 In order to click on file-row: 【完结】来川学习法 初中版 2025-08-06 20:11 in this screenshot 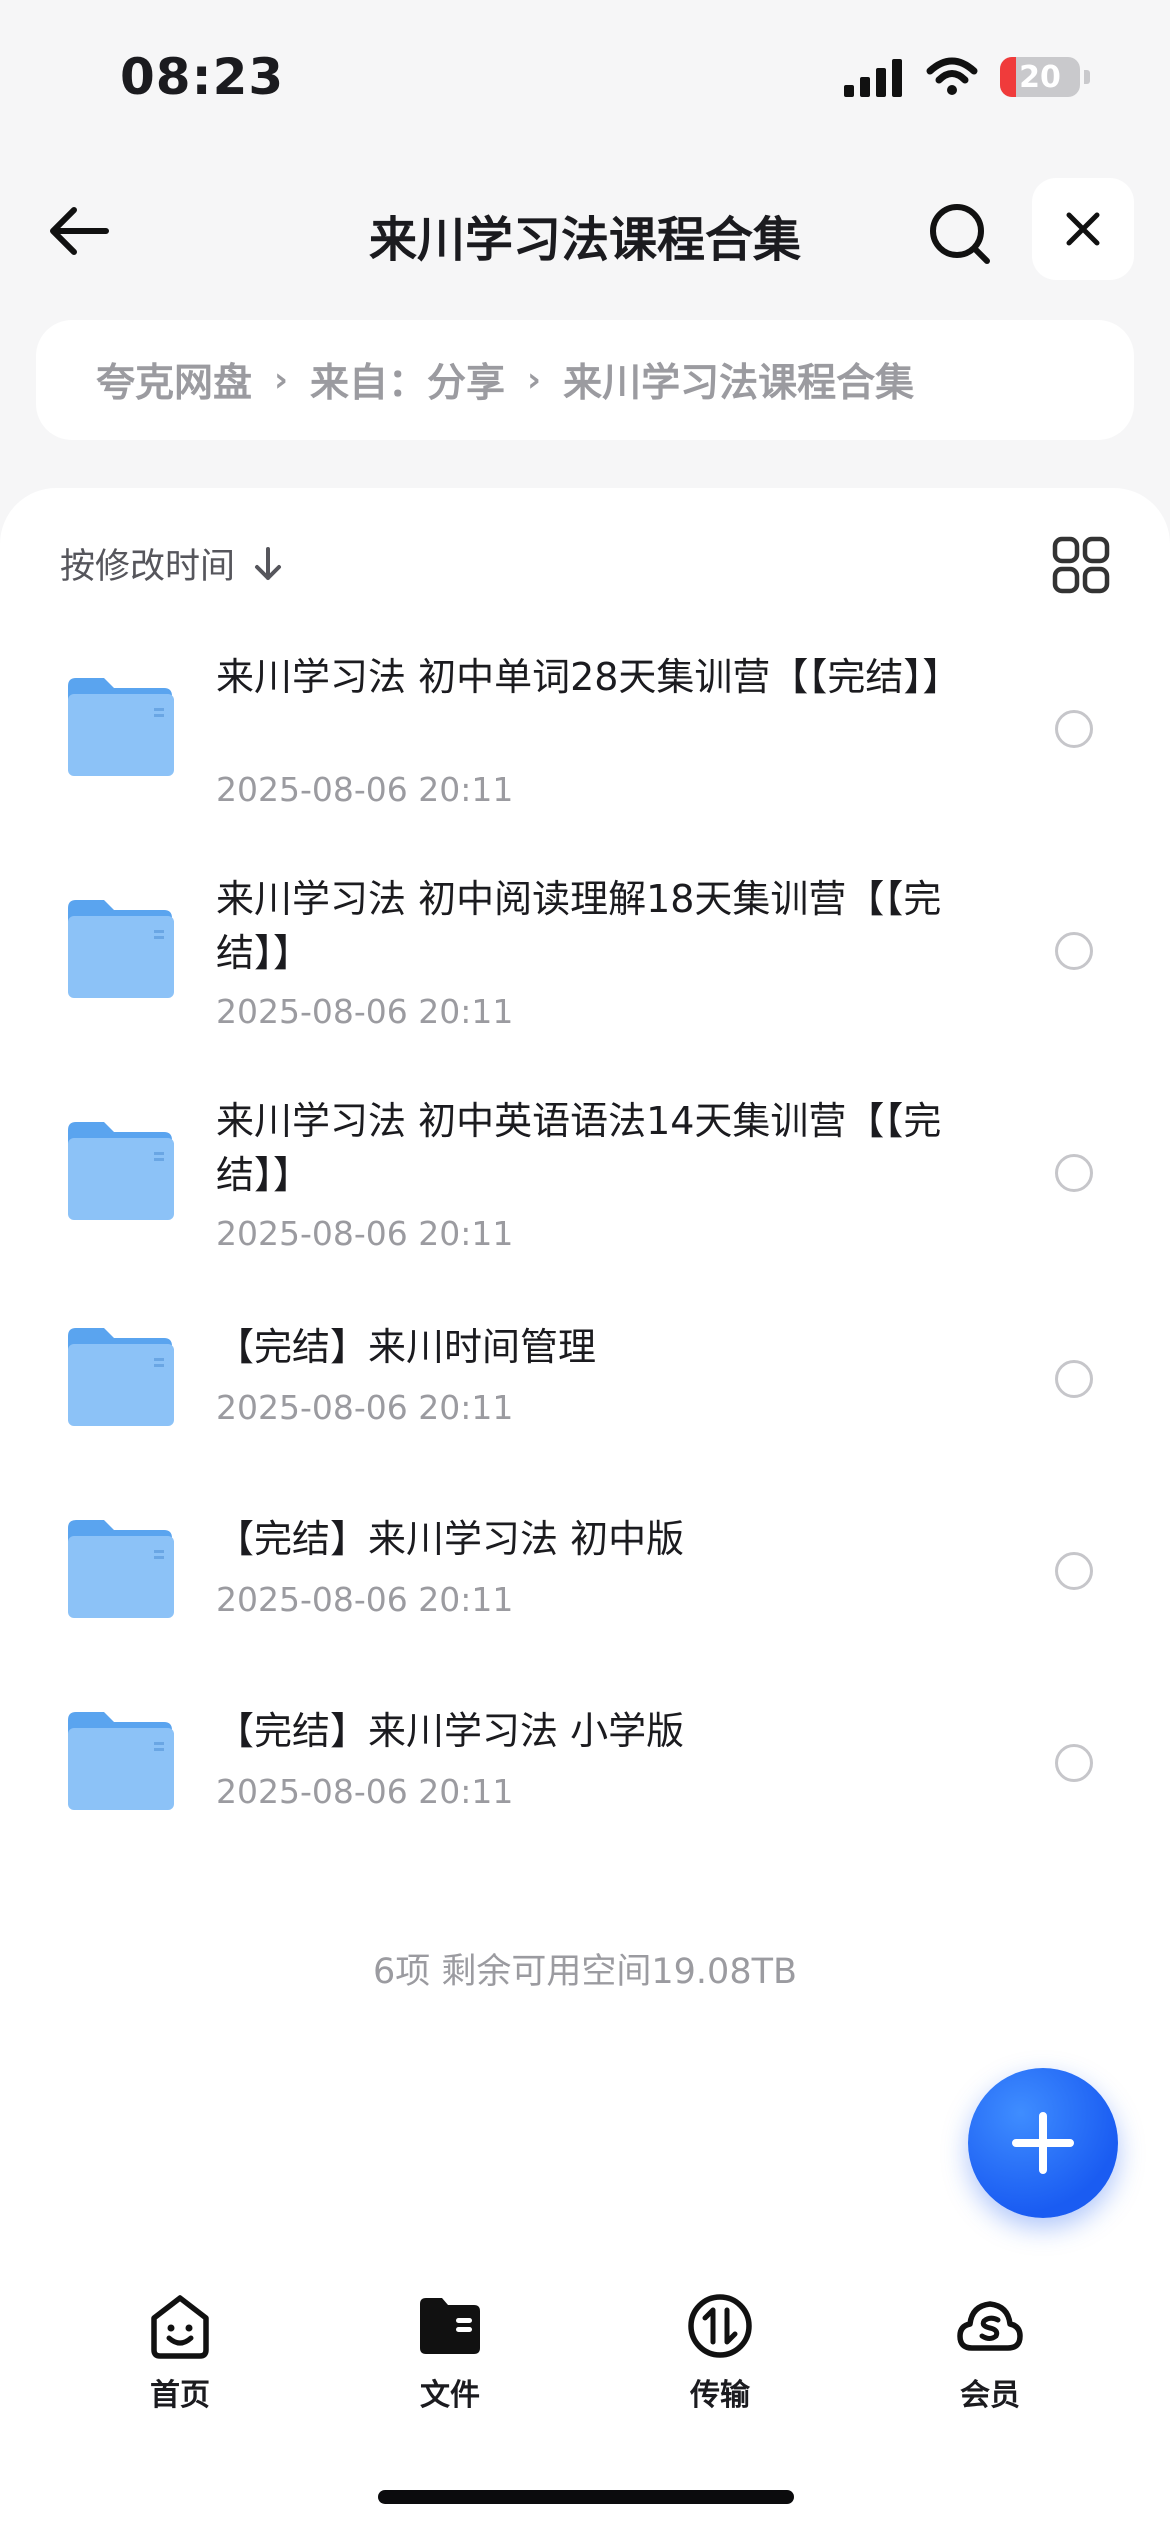, I will do `click(585, 1572)`.